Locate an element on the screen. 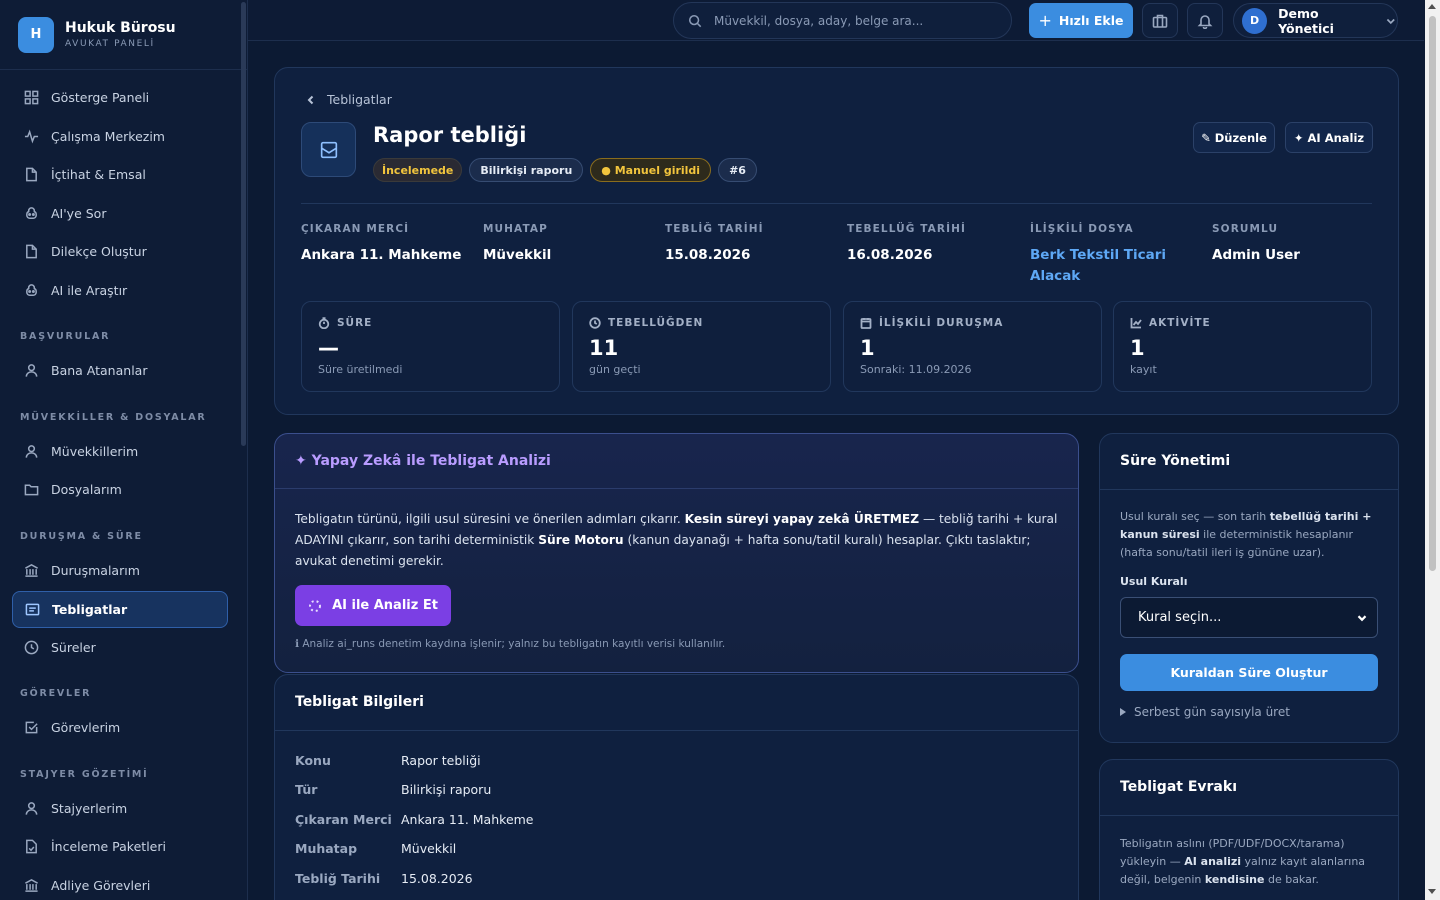 Image resolution: width=1440 pixels, height=900 pixels. meta-key: SORUMLU is located at coordinates (1245, 229).